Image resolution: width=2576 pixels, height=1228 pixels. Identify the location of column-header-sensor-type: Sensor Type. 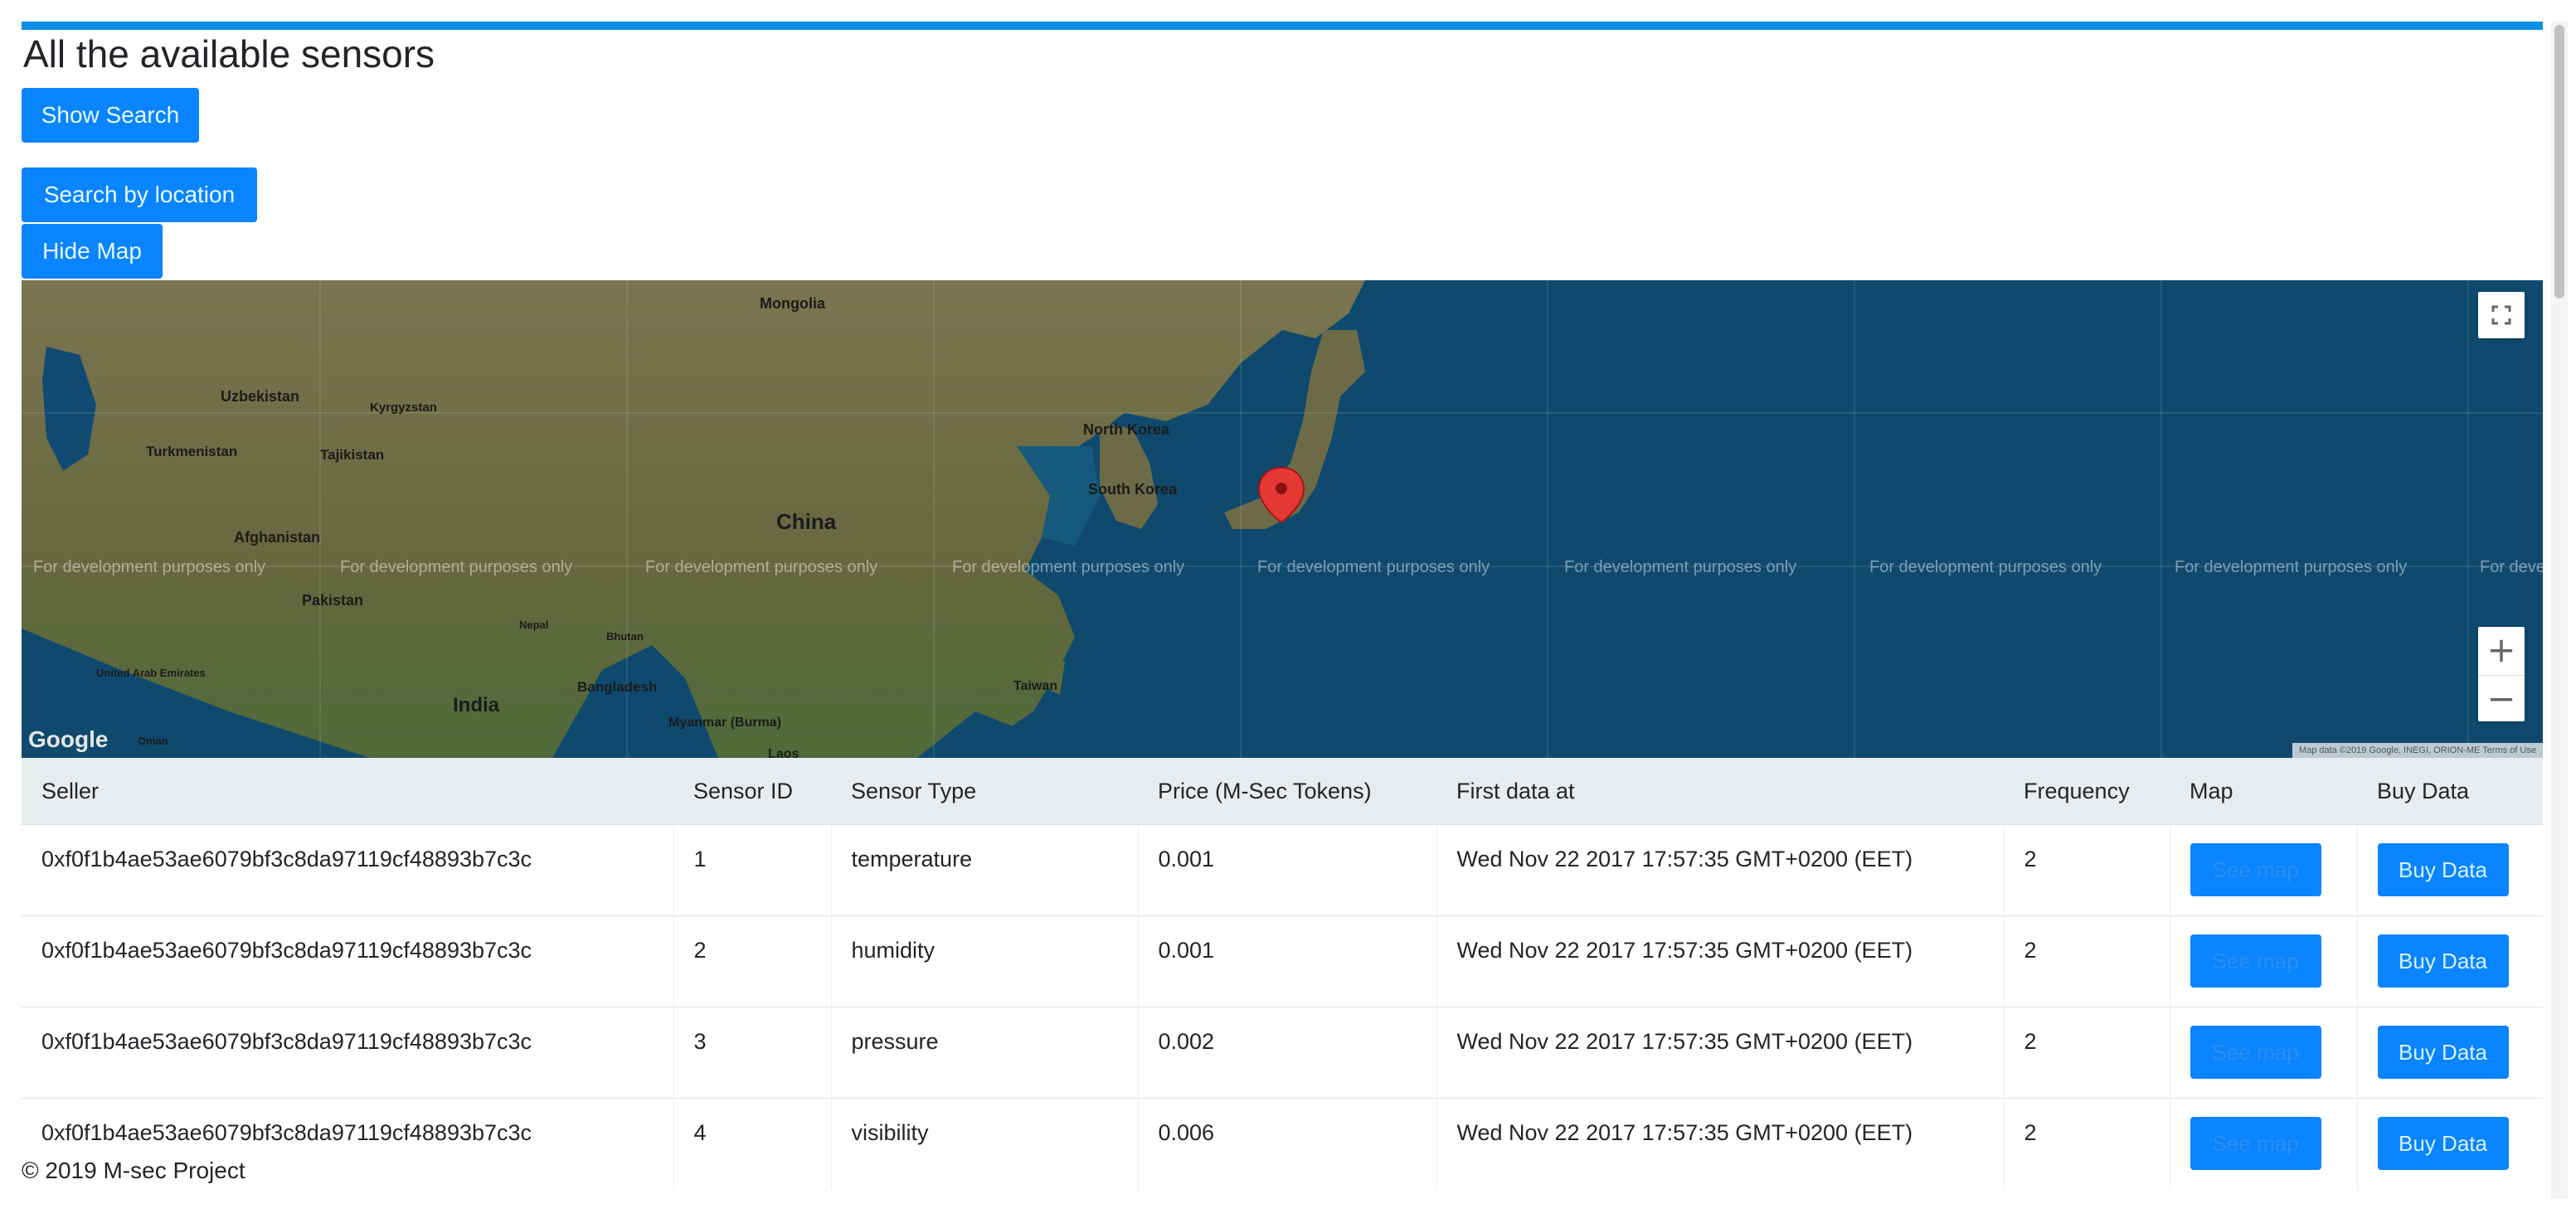
(985, 791).